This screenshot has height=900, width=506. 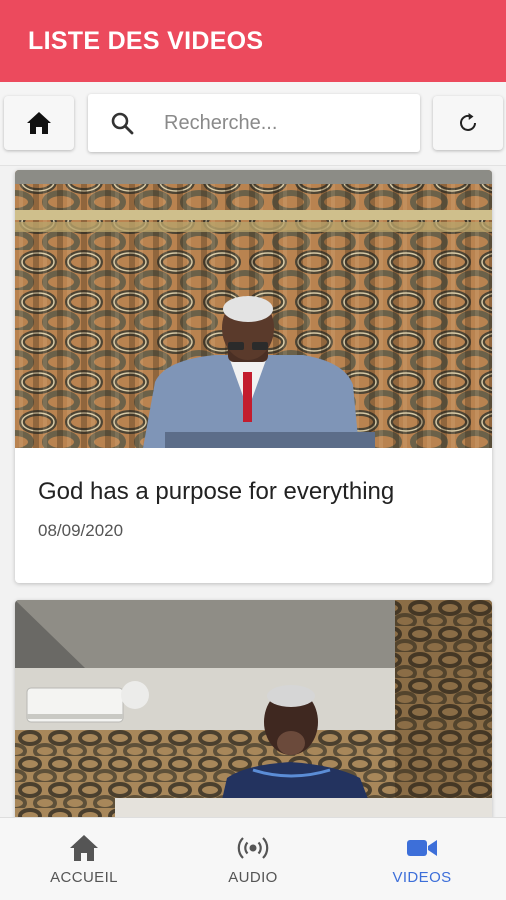 I want to click on search-icon, so click(x=122, y=123).